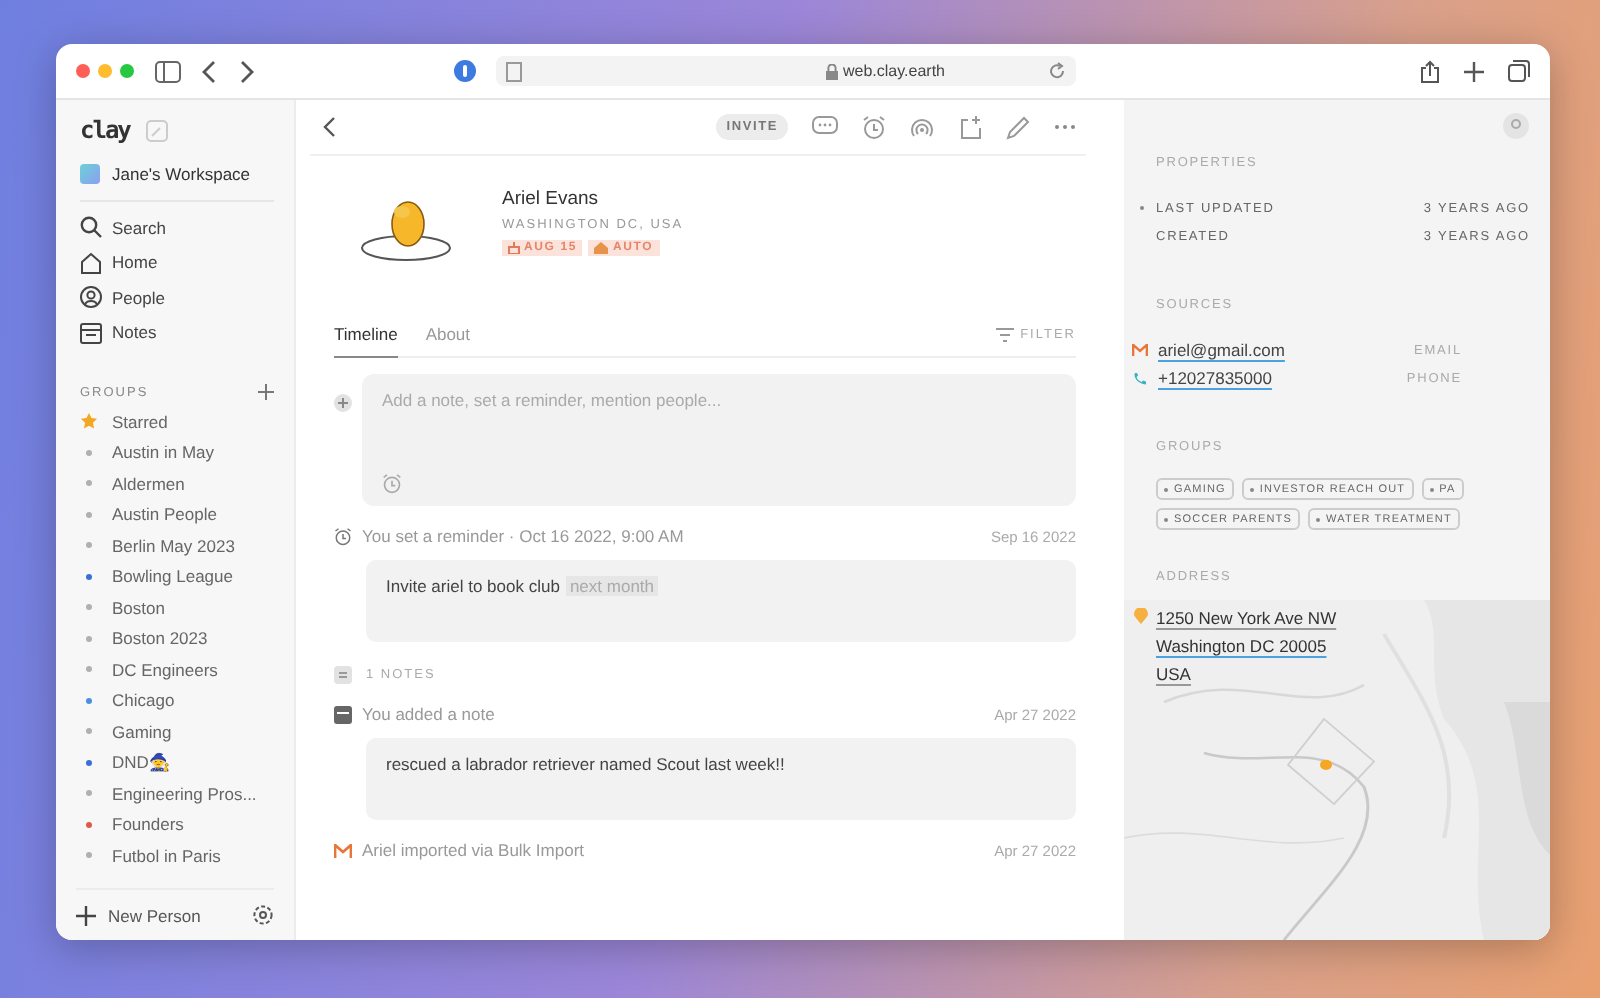 The width and height of the screenshot is (1600, 998). I want to click on group-item: Futbol in Paris, so click(177, 855).